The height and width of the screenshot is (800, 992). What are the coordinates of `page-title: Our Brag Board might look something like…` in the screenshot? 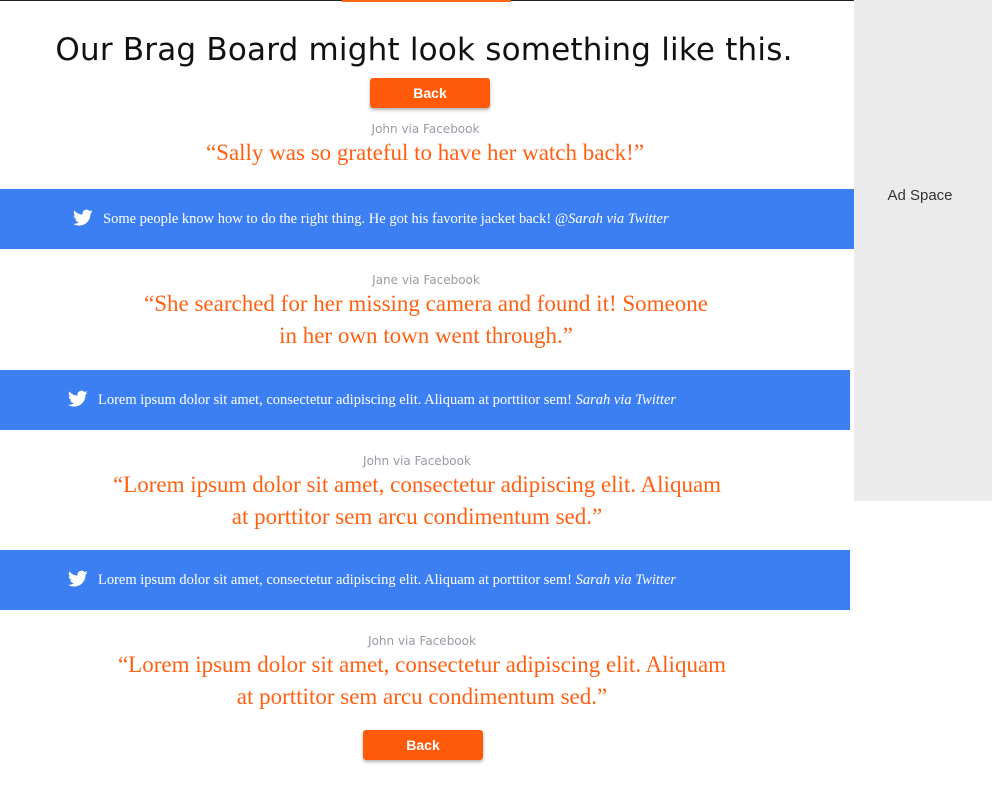 It's located at (424, 50).